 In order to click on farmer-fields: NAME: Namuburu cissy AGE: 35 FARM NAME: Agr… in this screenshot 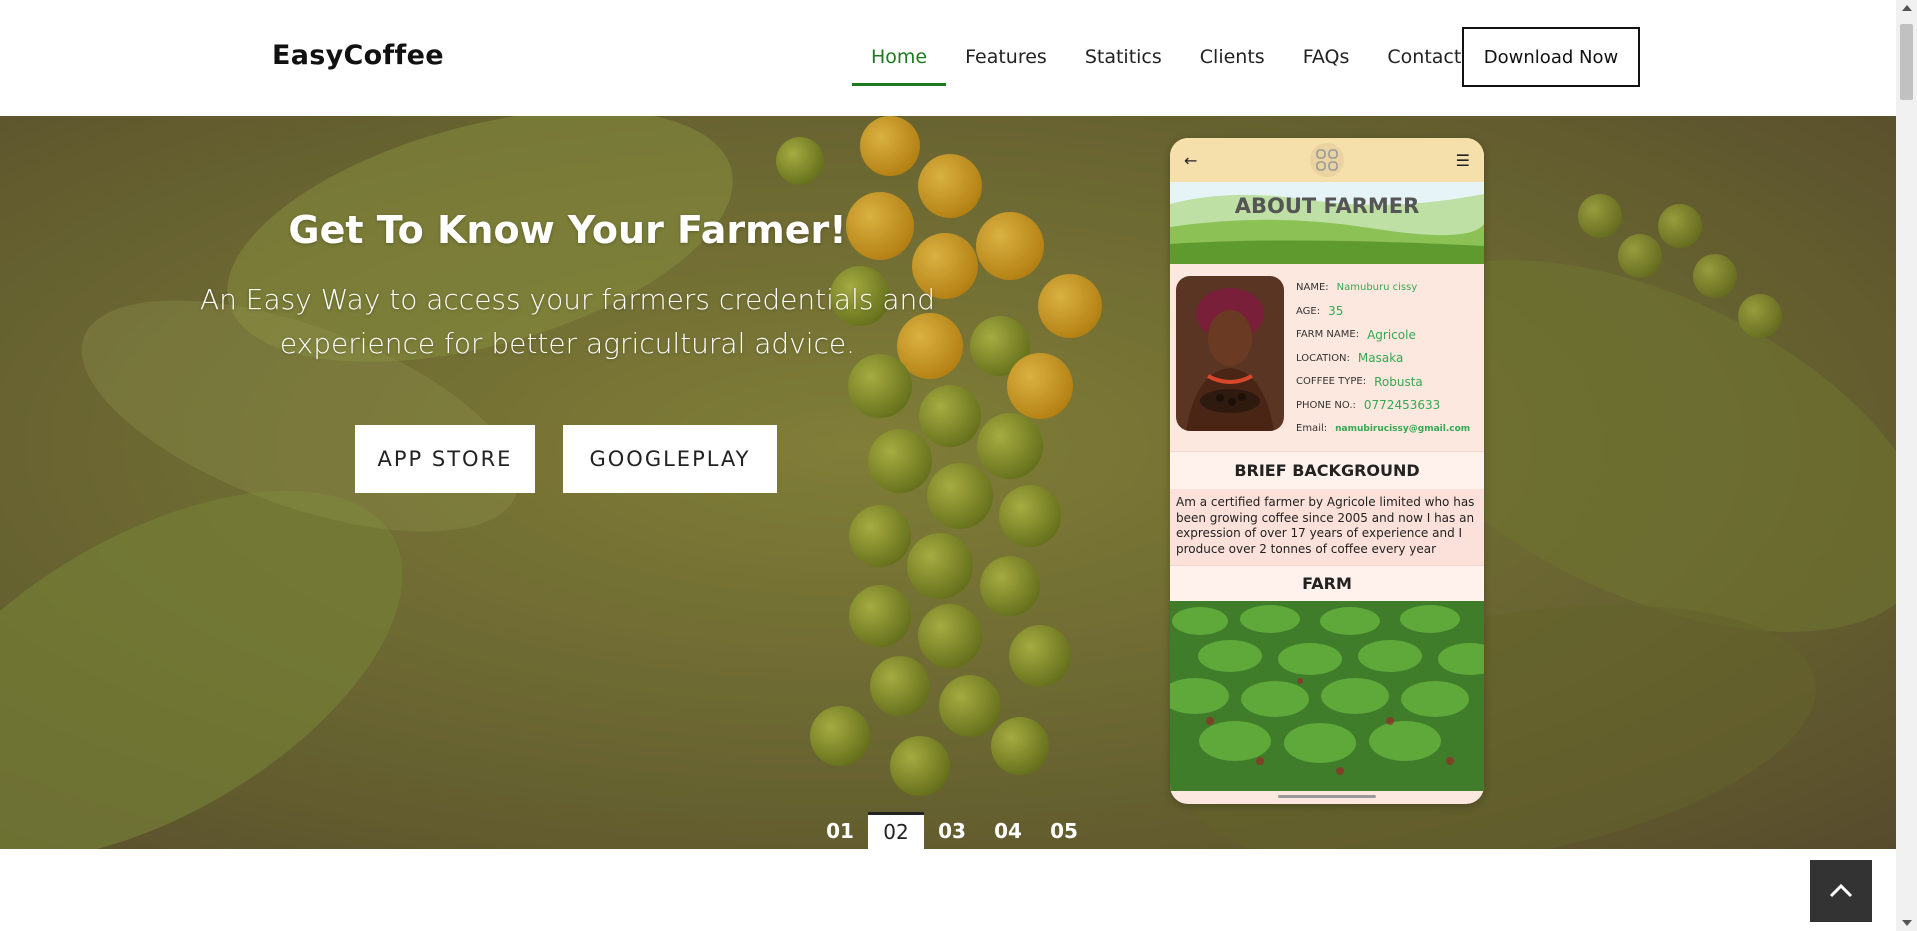, I will do `click(1383, 358)`.